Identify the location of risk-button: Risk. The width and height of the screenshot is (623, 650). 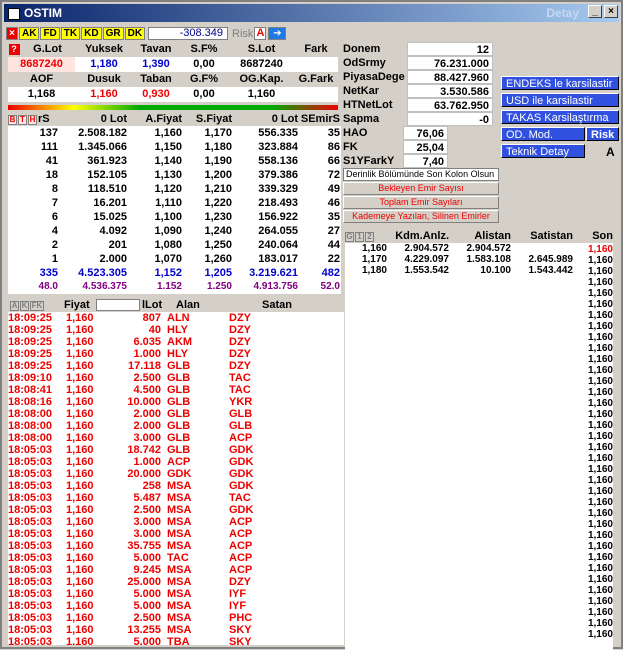
(602, 134).